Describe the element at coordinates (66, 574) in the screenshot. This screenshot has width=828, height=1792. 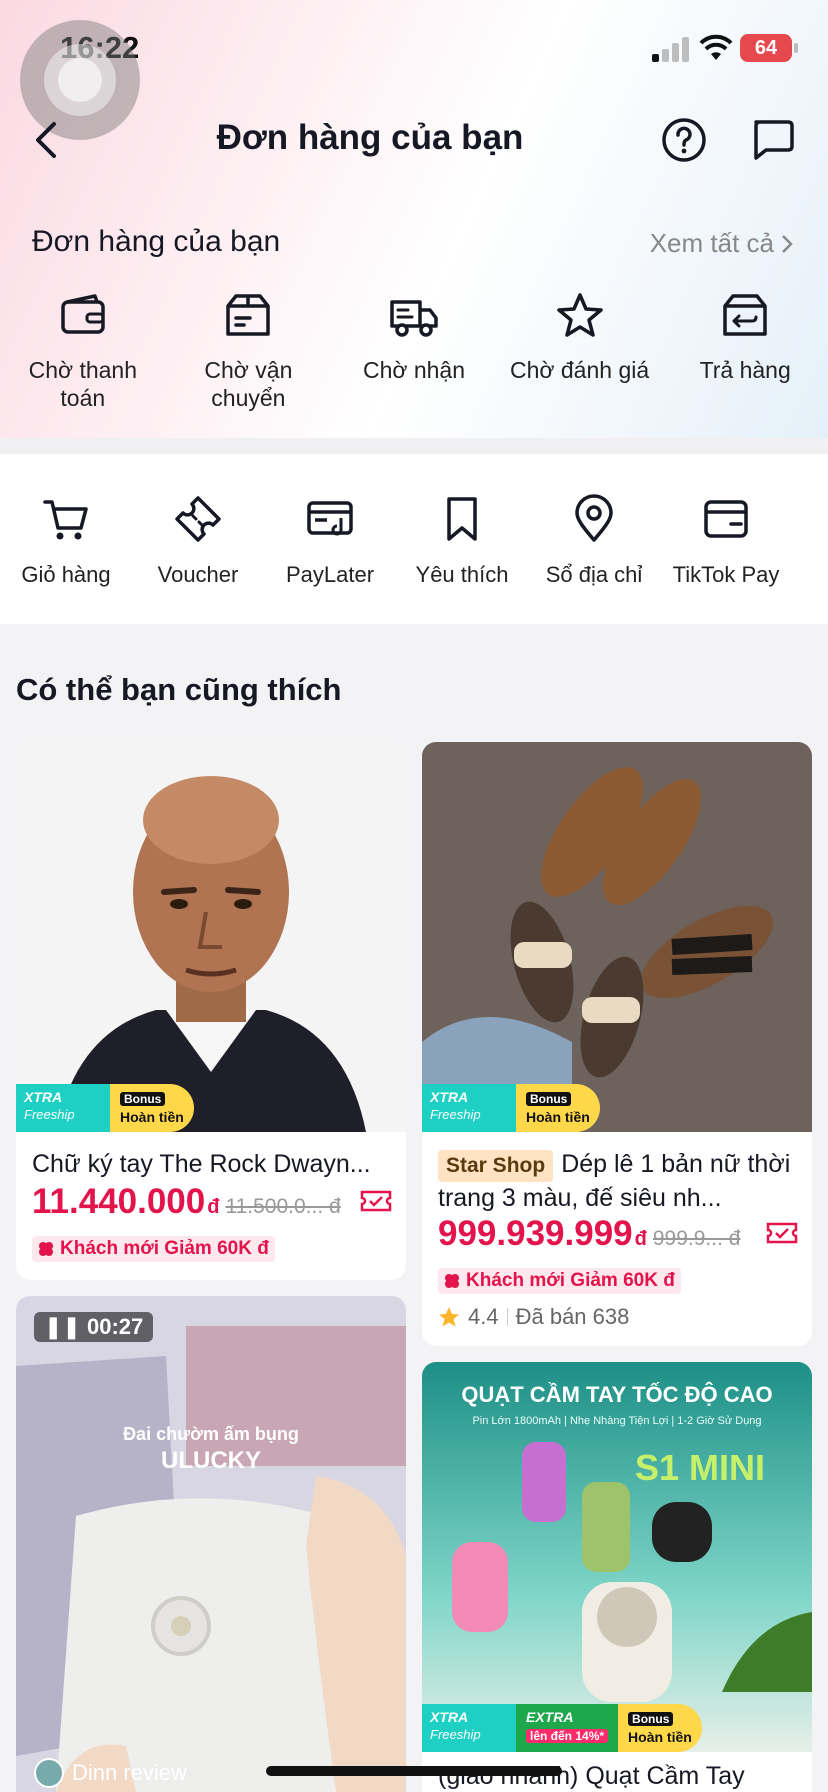
I see `tool-label: Giỏ hàng` at that location.